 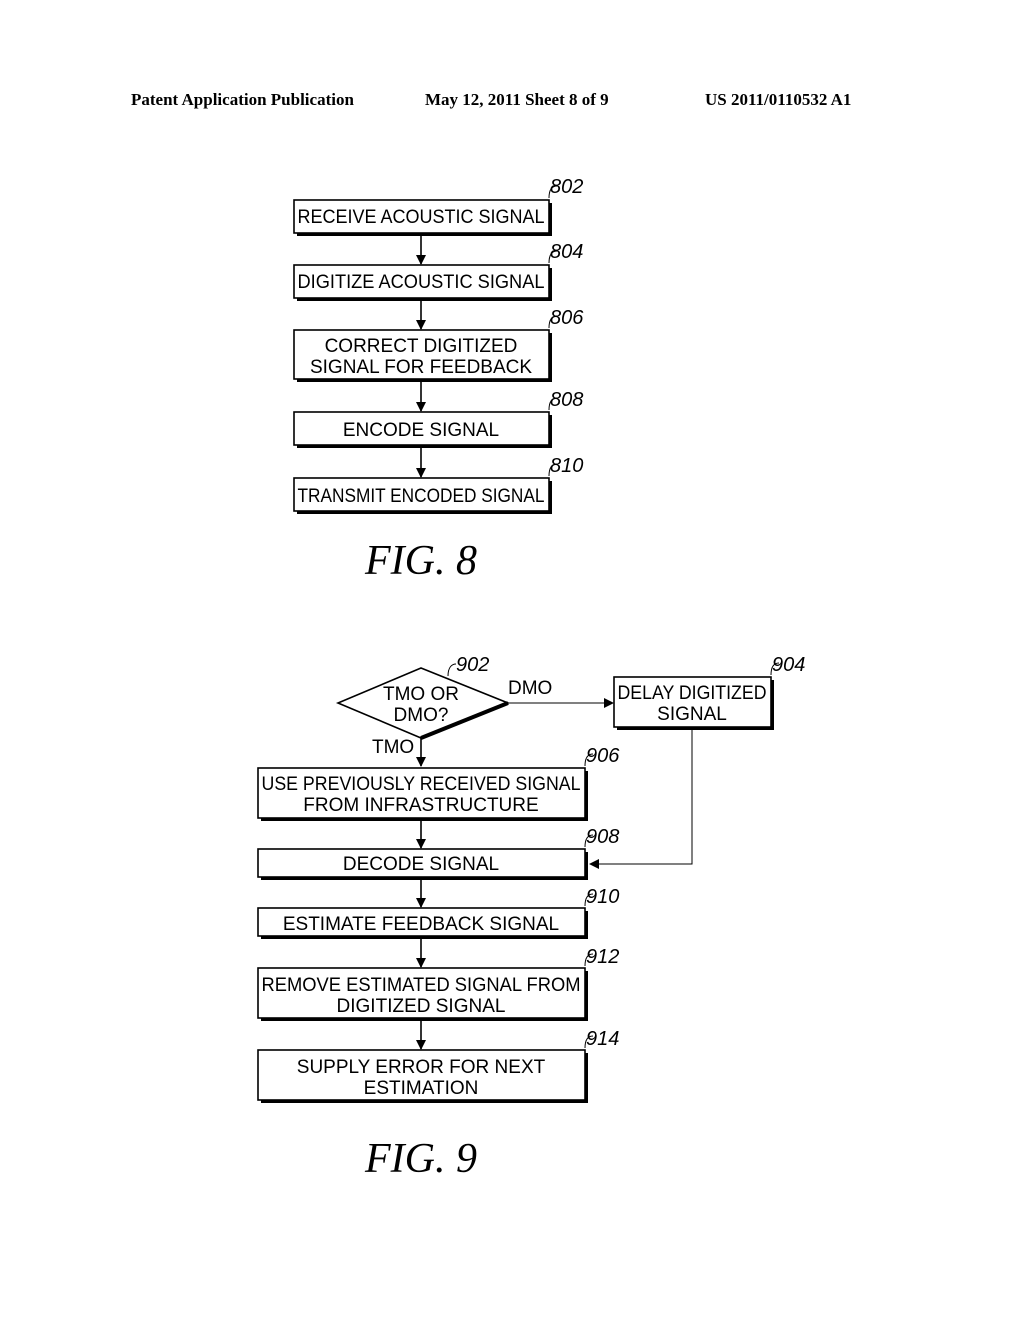 What do you see at coordinates (421, 1006) in the screenshot?
I see `step-text: DIGITIZED SIGNAL` at bounding box center [421, 1006].